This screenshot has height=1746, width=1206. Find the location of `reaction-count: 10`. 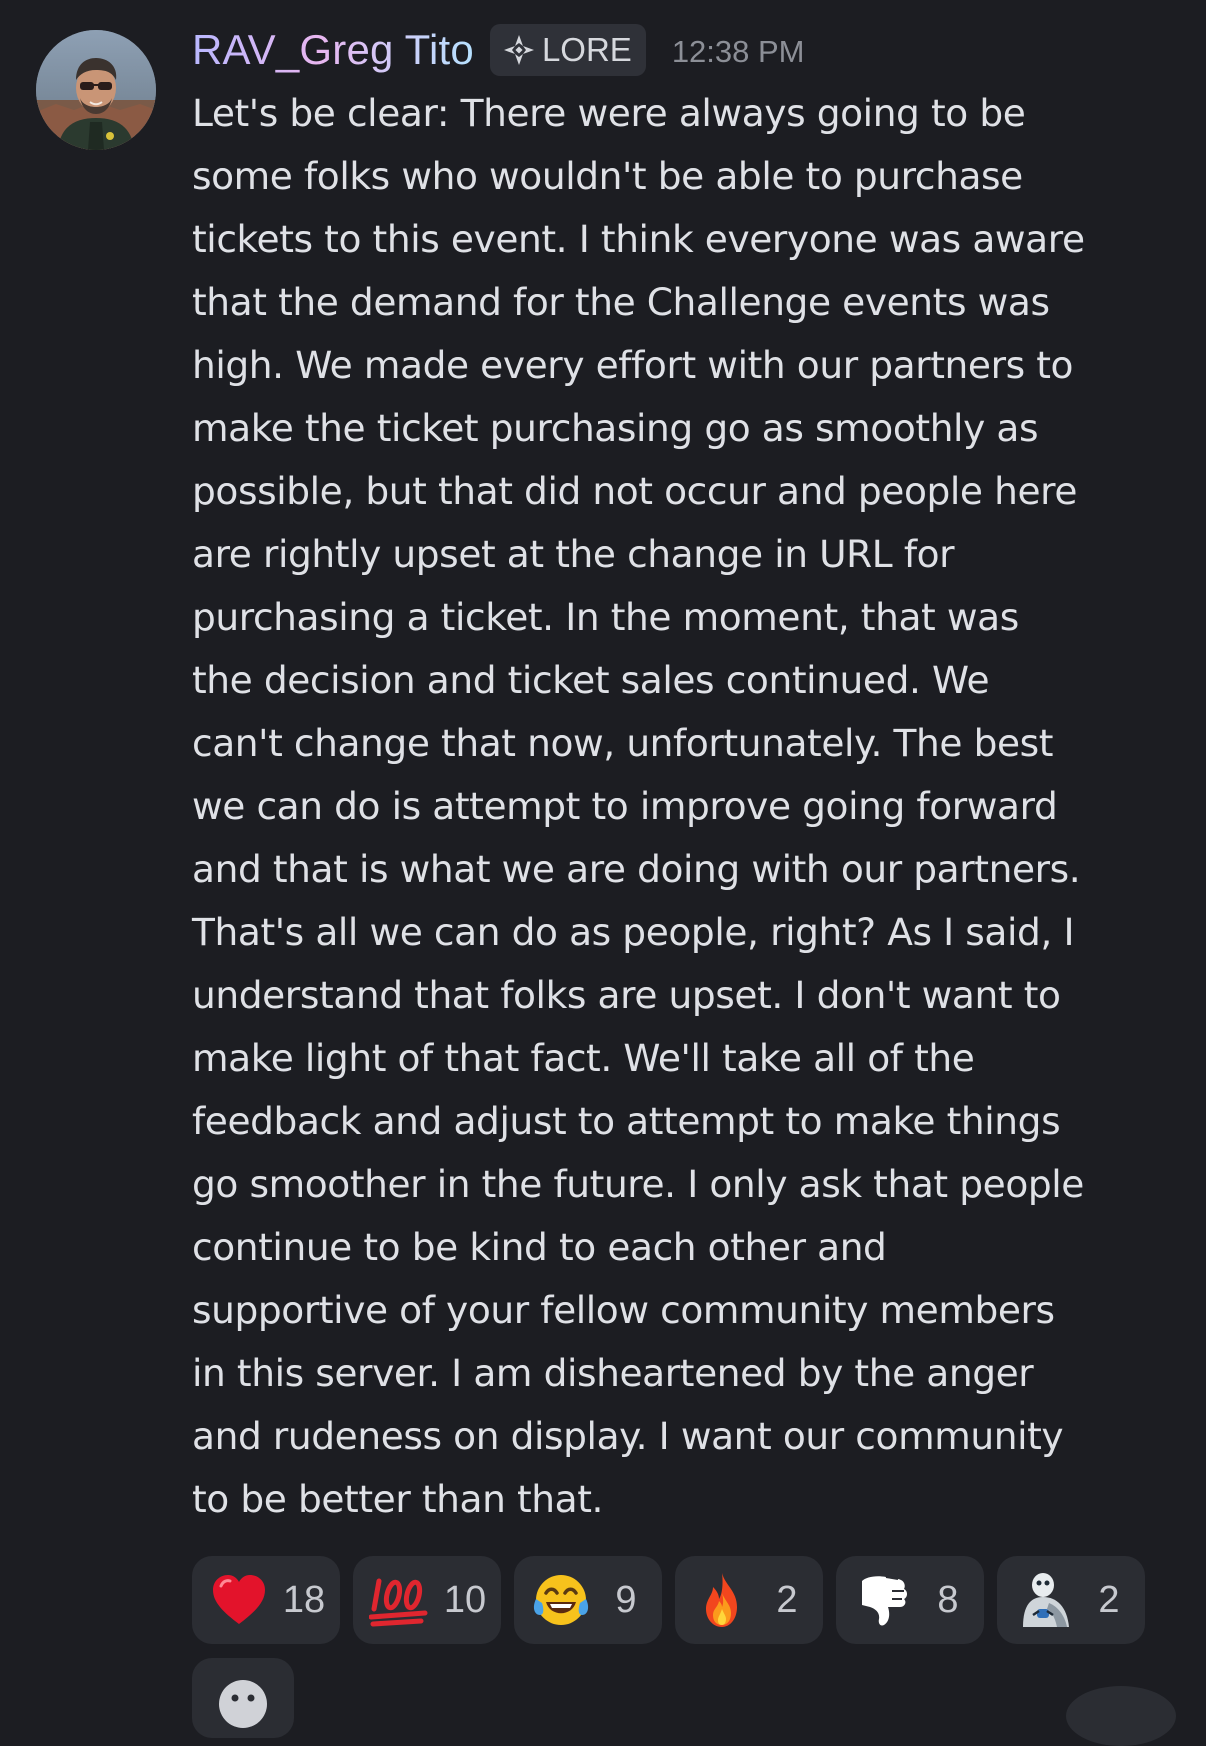

reaction-count: 10 is located at coordinates (465, 1599).